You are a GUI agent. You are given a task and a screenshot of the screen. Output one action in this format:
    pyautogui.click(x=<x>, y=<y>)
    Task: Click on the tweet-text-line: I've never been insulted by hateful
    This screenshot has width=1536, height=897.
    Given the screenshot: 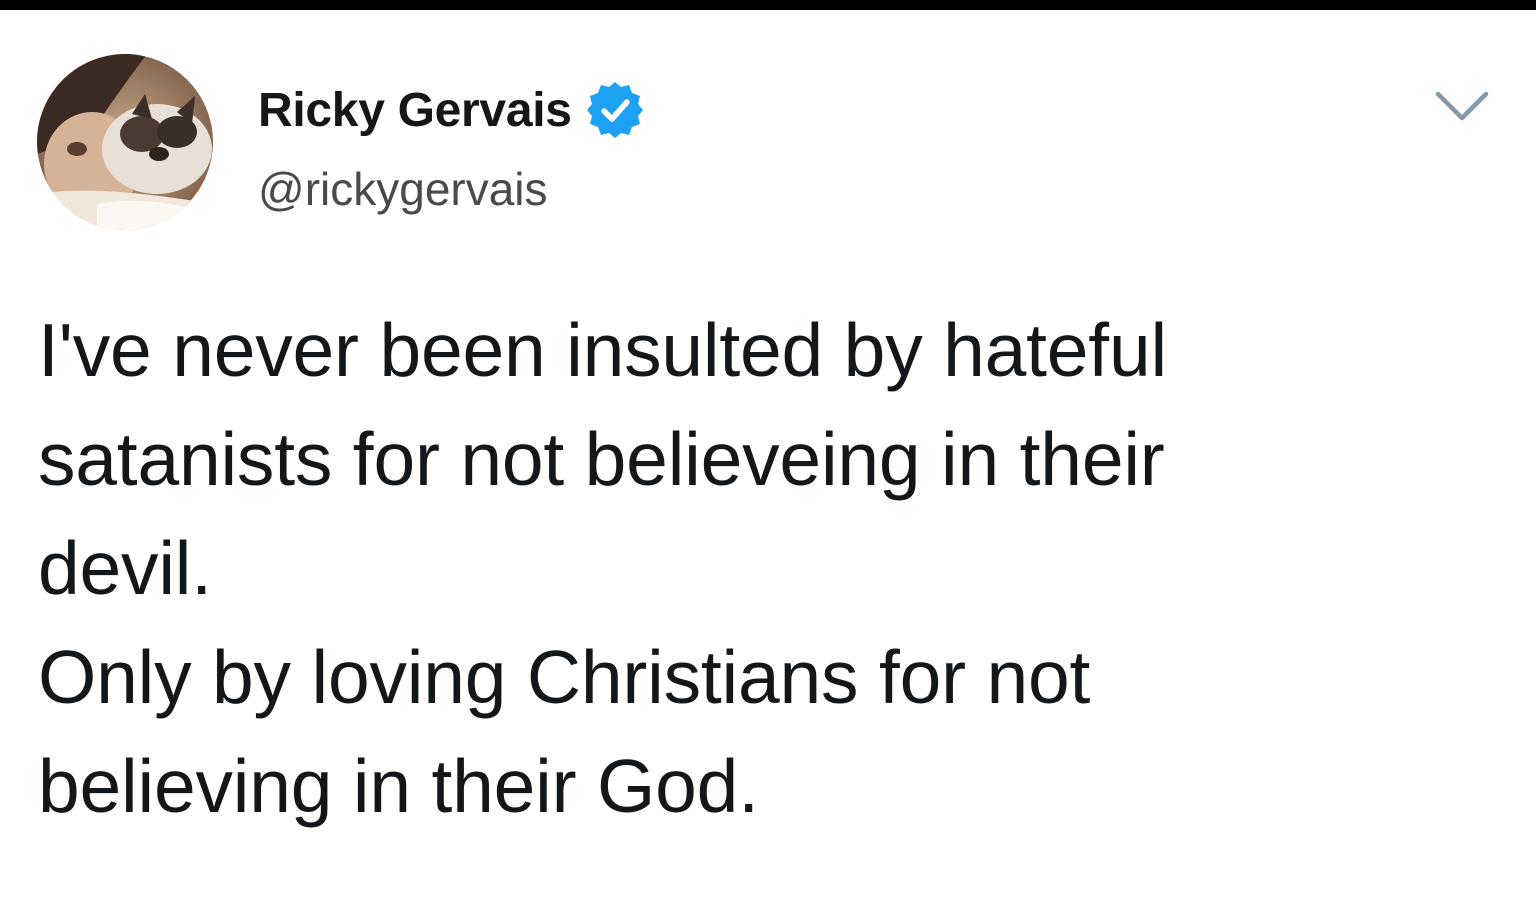 What is the action you would take?
    pyautogui.click(x=602, y=350)
    